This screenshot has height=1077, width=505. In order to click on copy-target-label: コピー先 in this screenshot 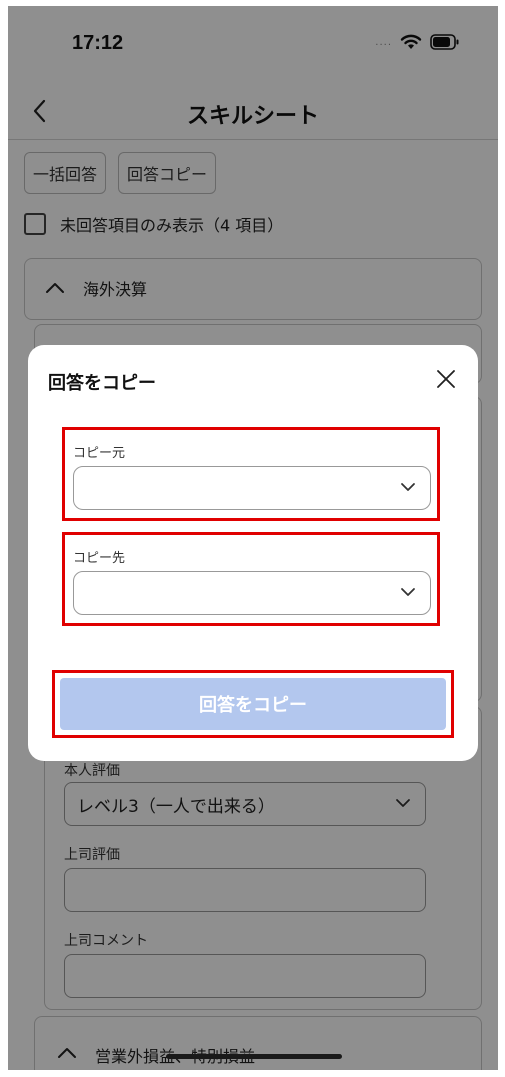, I will do `click(99, 558)`.